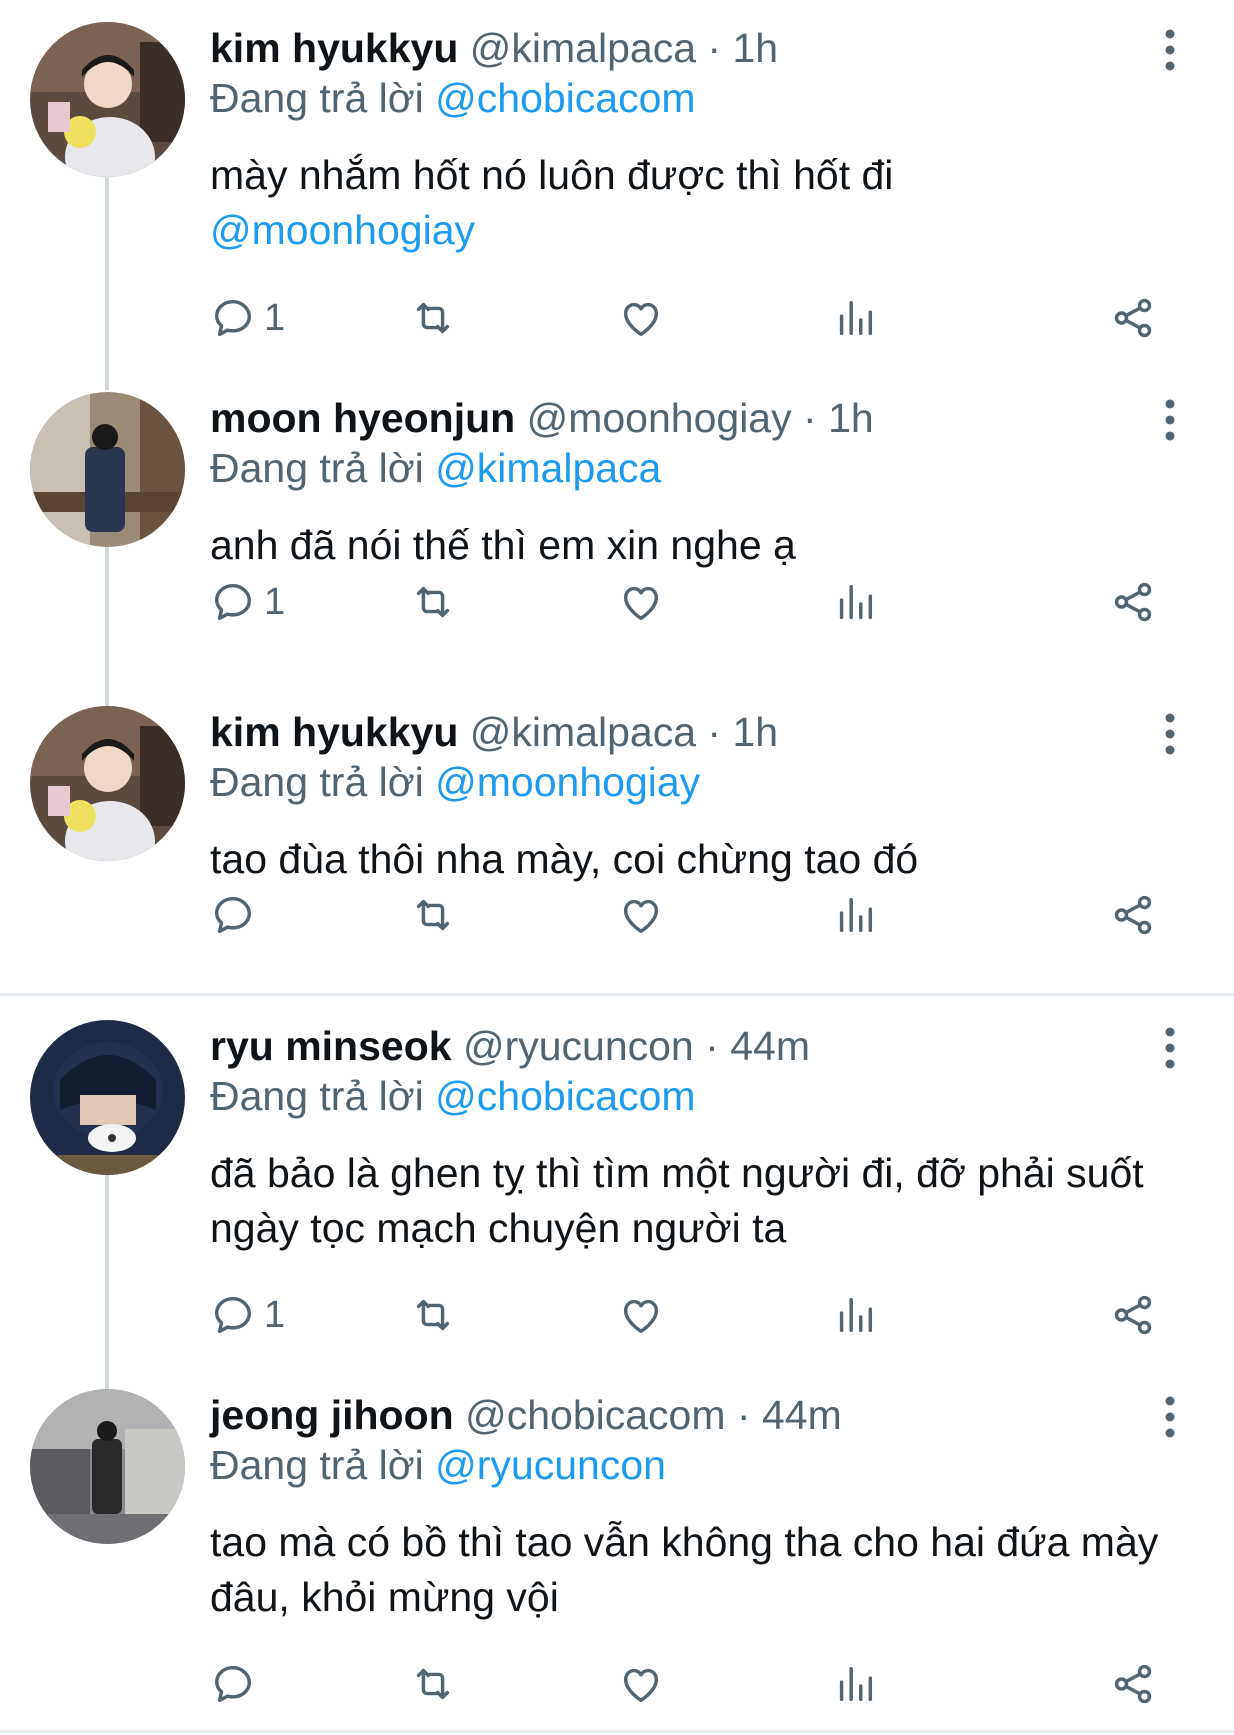 This screenshot has width=1234, height=1735. I want to click on display-name: ryu minseok, so click(331, 1046).